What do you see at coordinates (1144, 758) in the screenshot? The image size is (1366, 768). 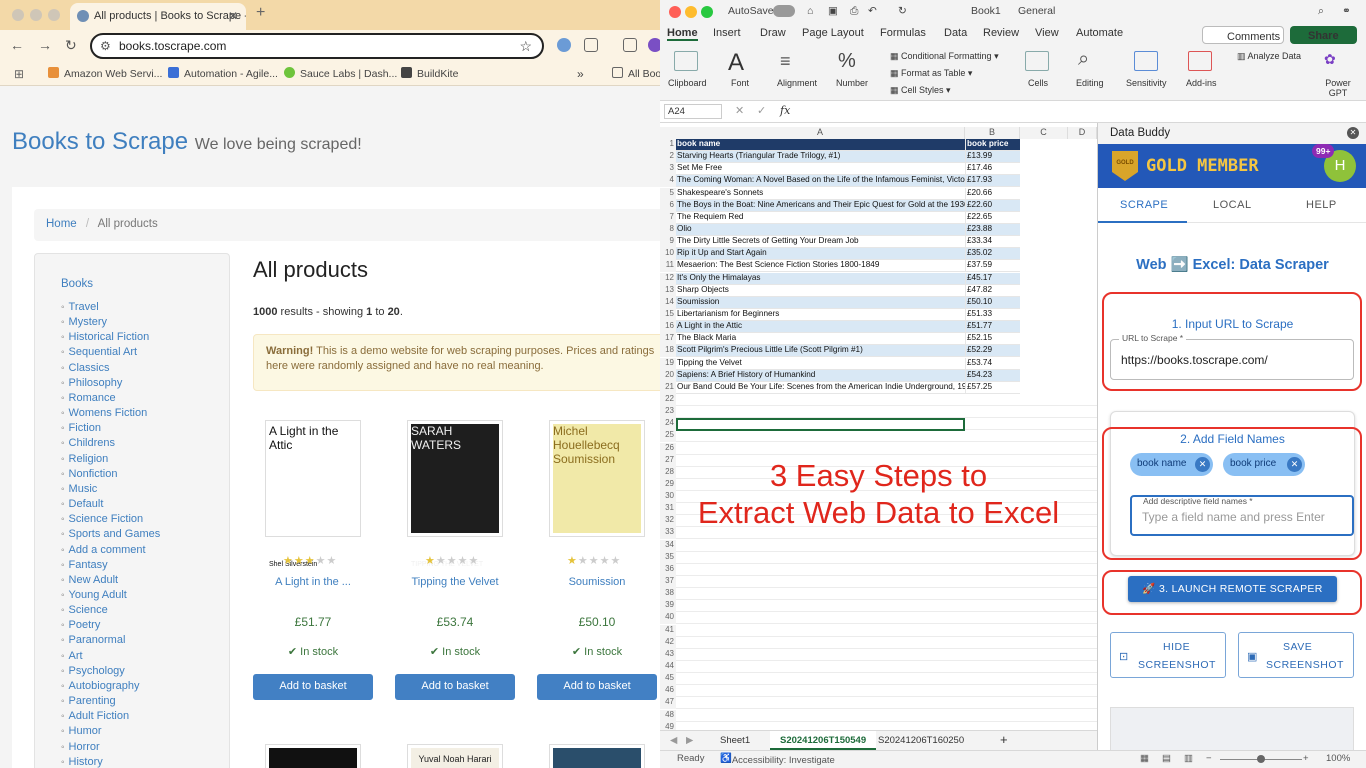 I see `normal-view-icon: ▦` at bounding box center [1144, 758].